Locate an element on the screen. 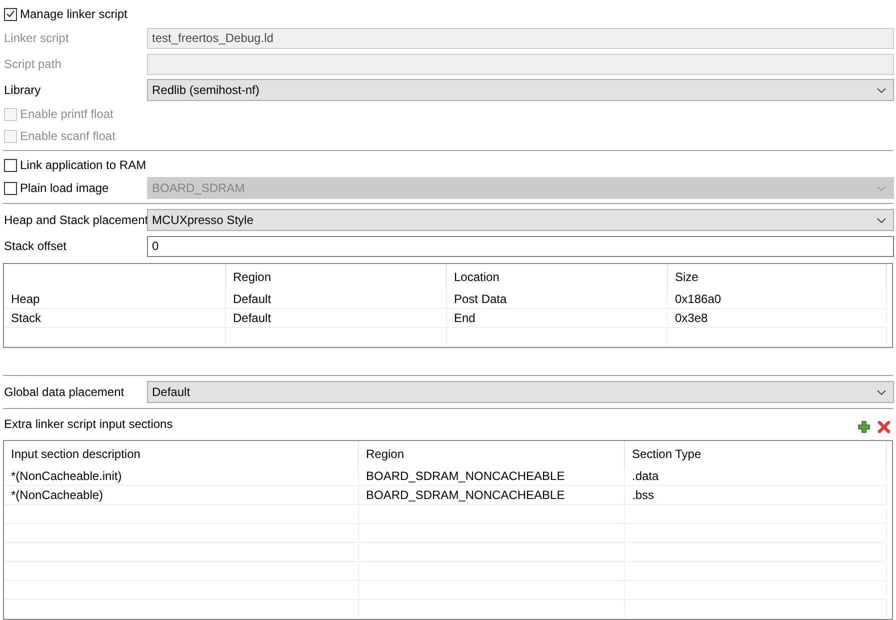 This screenshot has height=620, width=896. table-cell: End is located at coordinates (557, 318).